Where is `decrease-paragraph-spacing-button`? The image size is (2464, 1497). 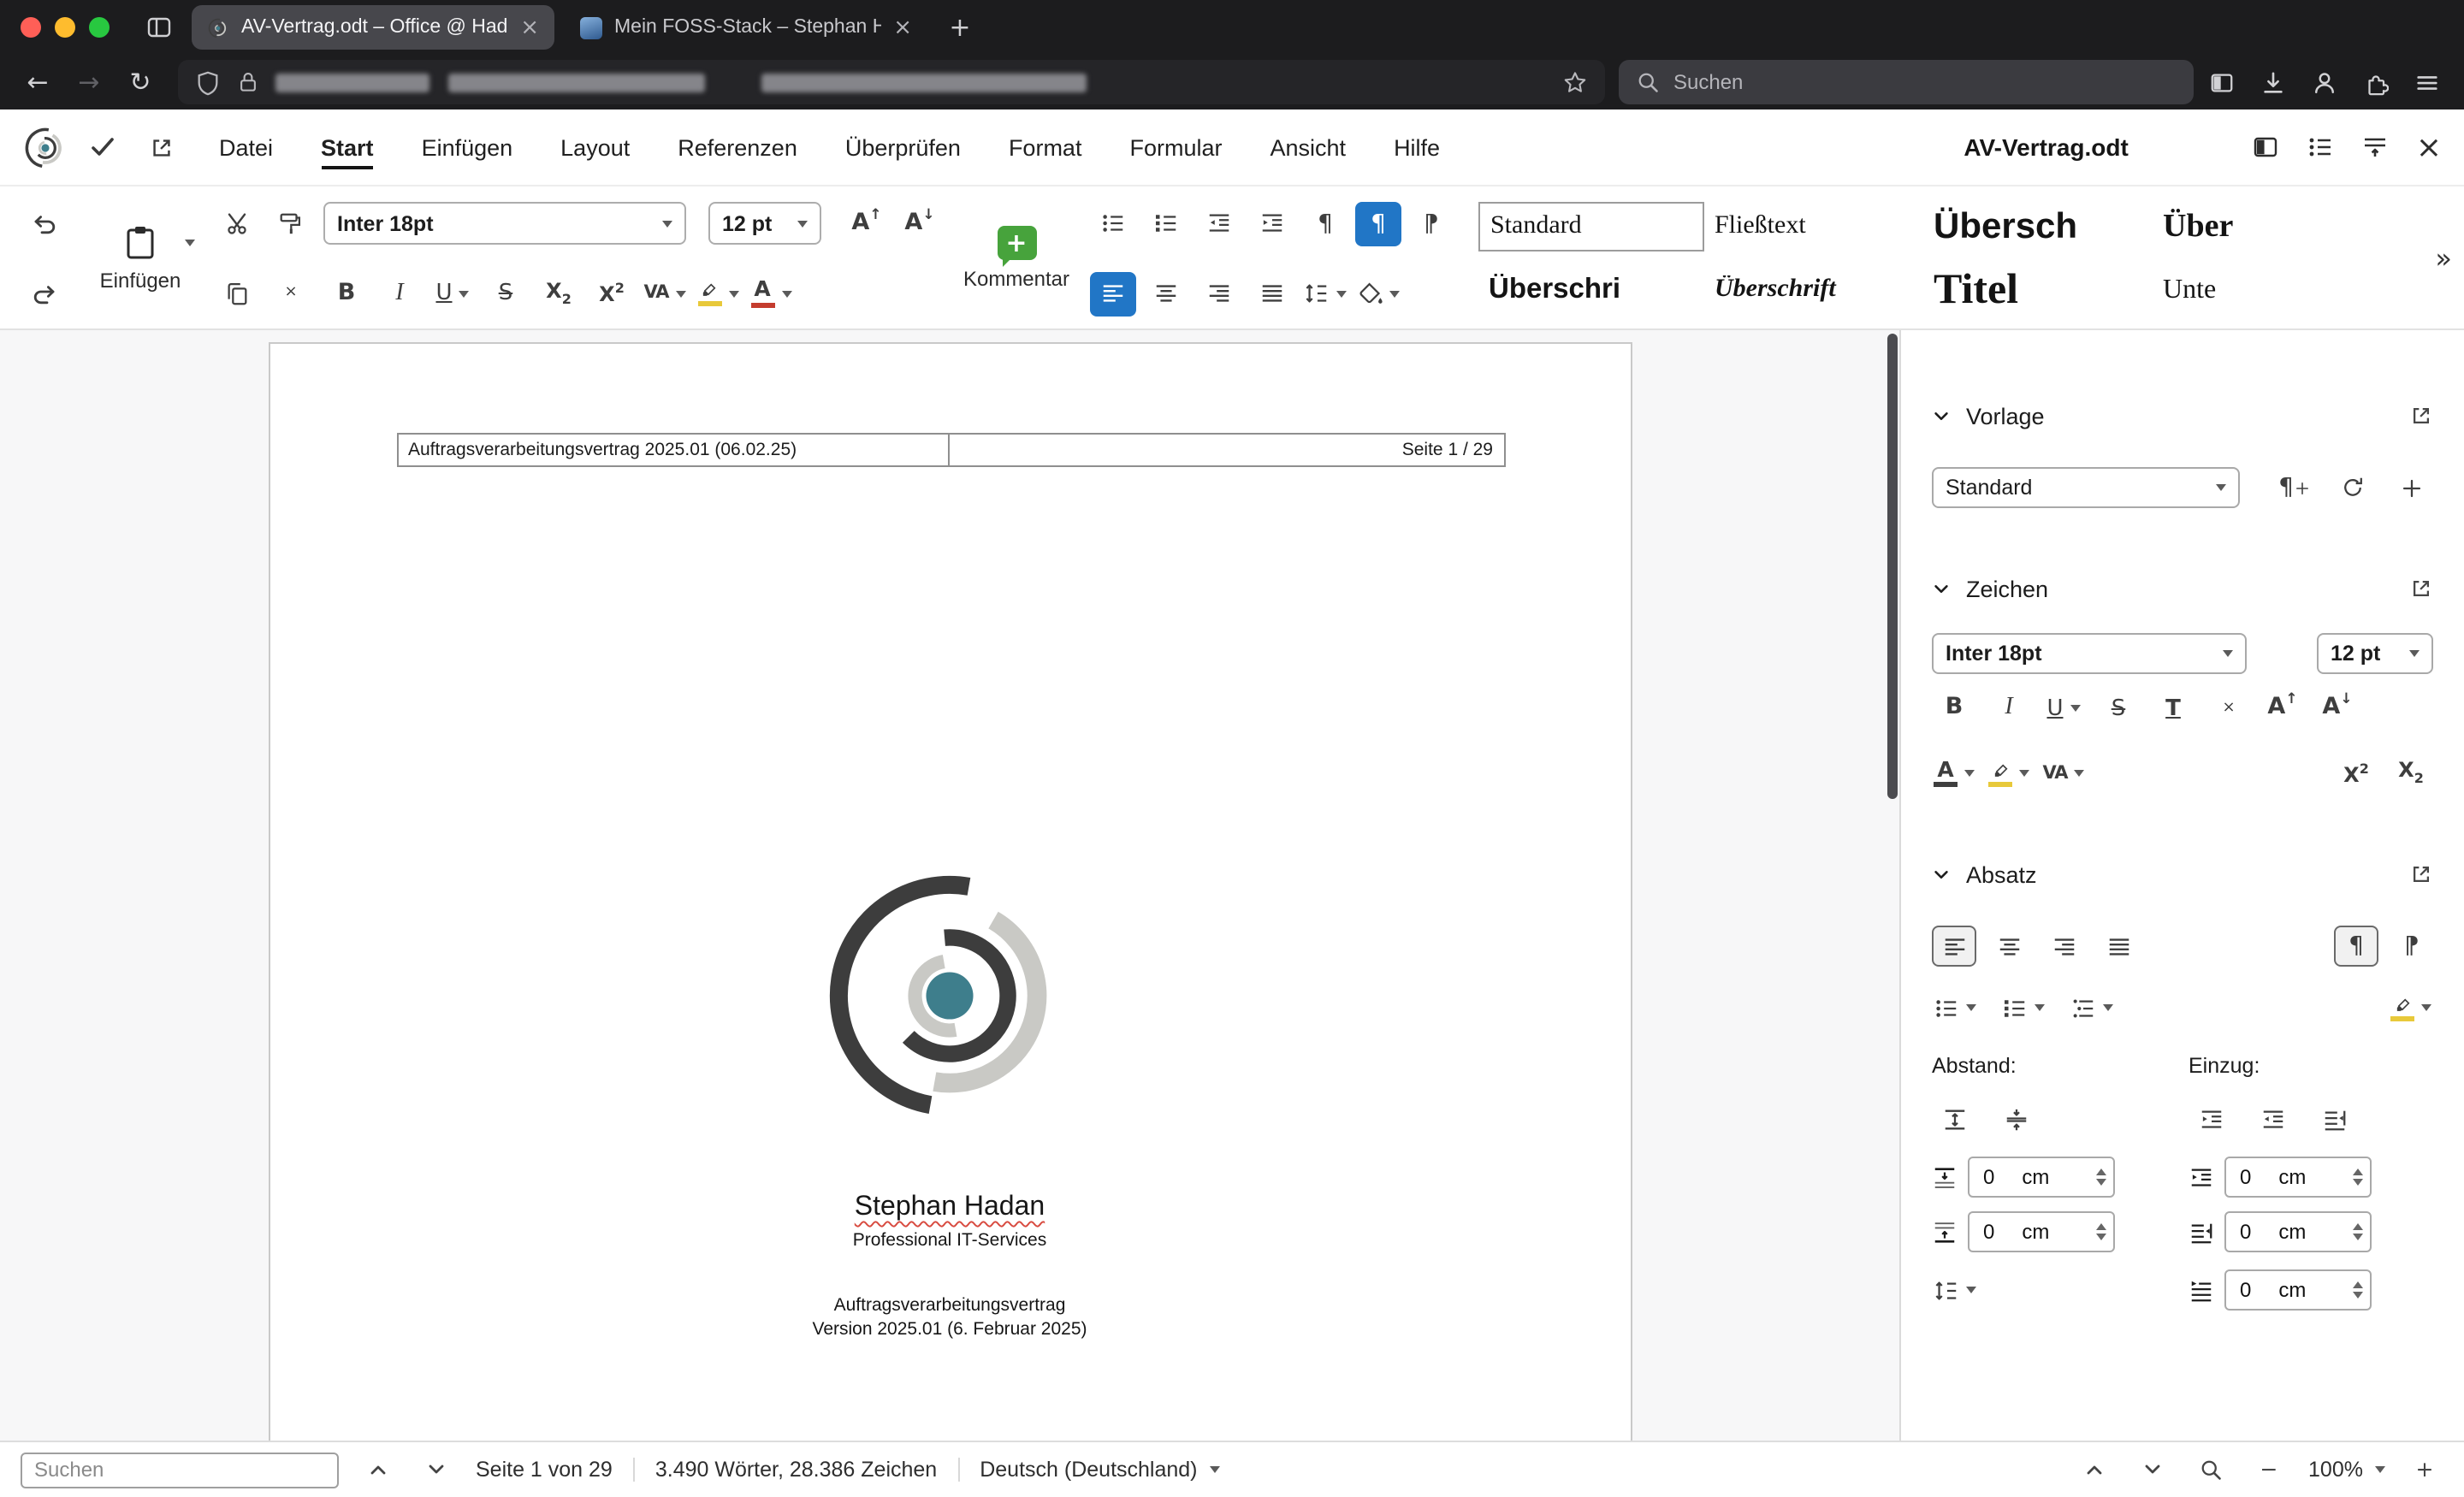 decrease-paragraph-spacing-button is located at coordinates (2015, 1118).